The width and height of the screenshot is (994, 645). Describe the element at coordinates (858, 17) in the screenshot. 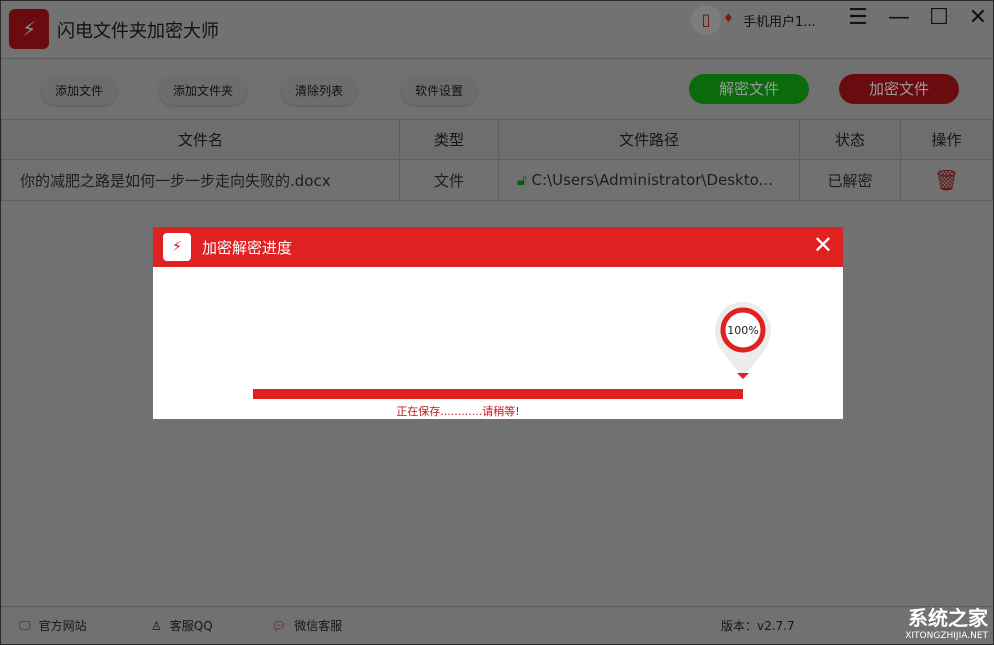

I see `menu-icon: ☰` at that location.